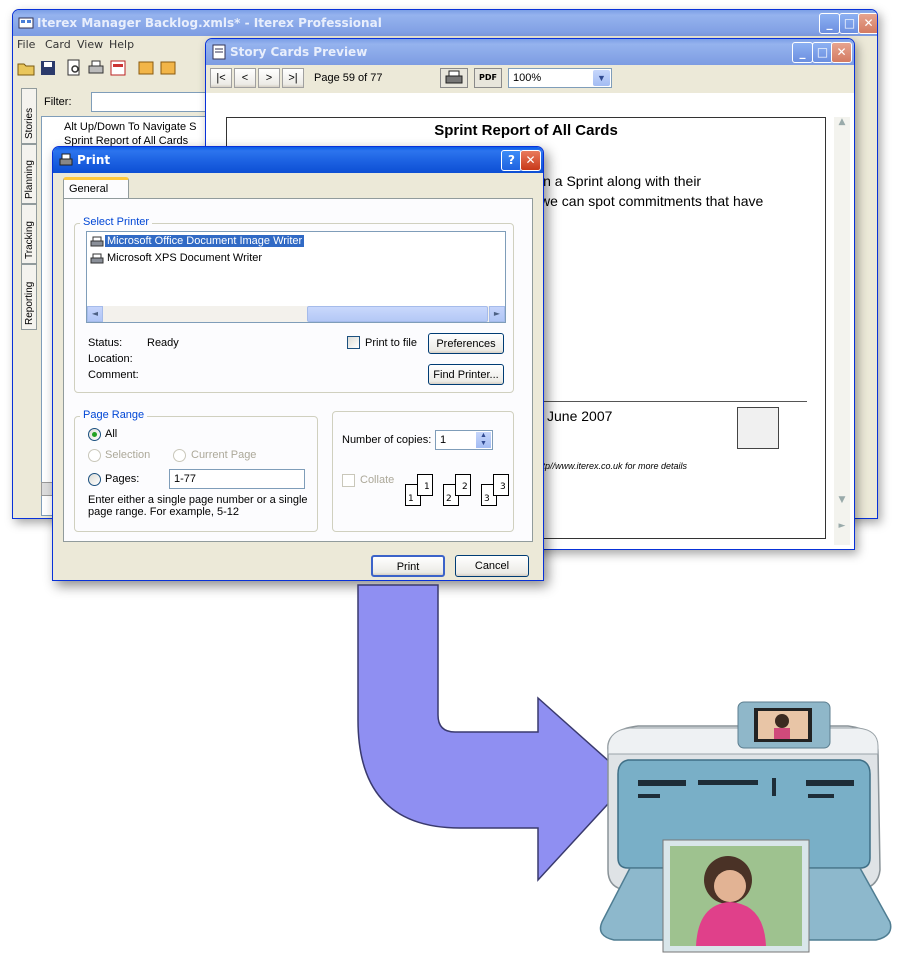 This screenshot has height=974, width=920. Describe the element at coordinates (116, 222) in the screenshot. I see `select-printer-label: Select Printer` at that location.